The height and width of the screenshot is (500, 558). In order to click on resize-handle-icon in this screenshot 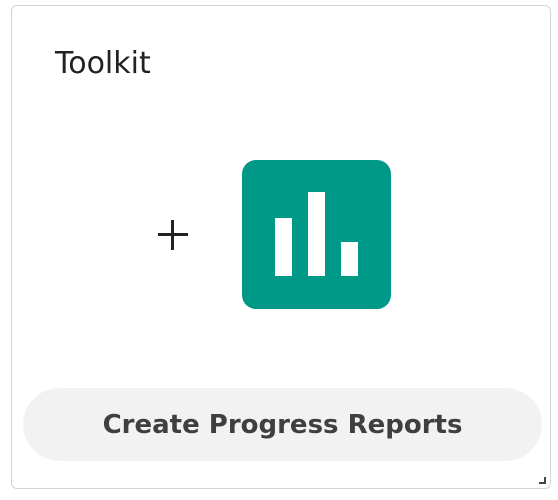, I will do `click(542, 480)`.